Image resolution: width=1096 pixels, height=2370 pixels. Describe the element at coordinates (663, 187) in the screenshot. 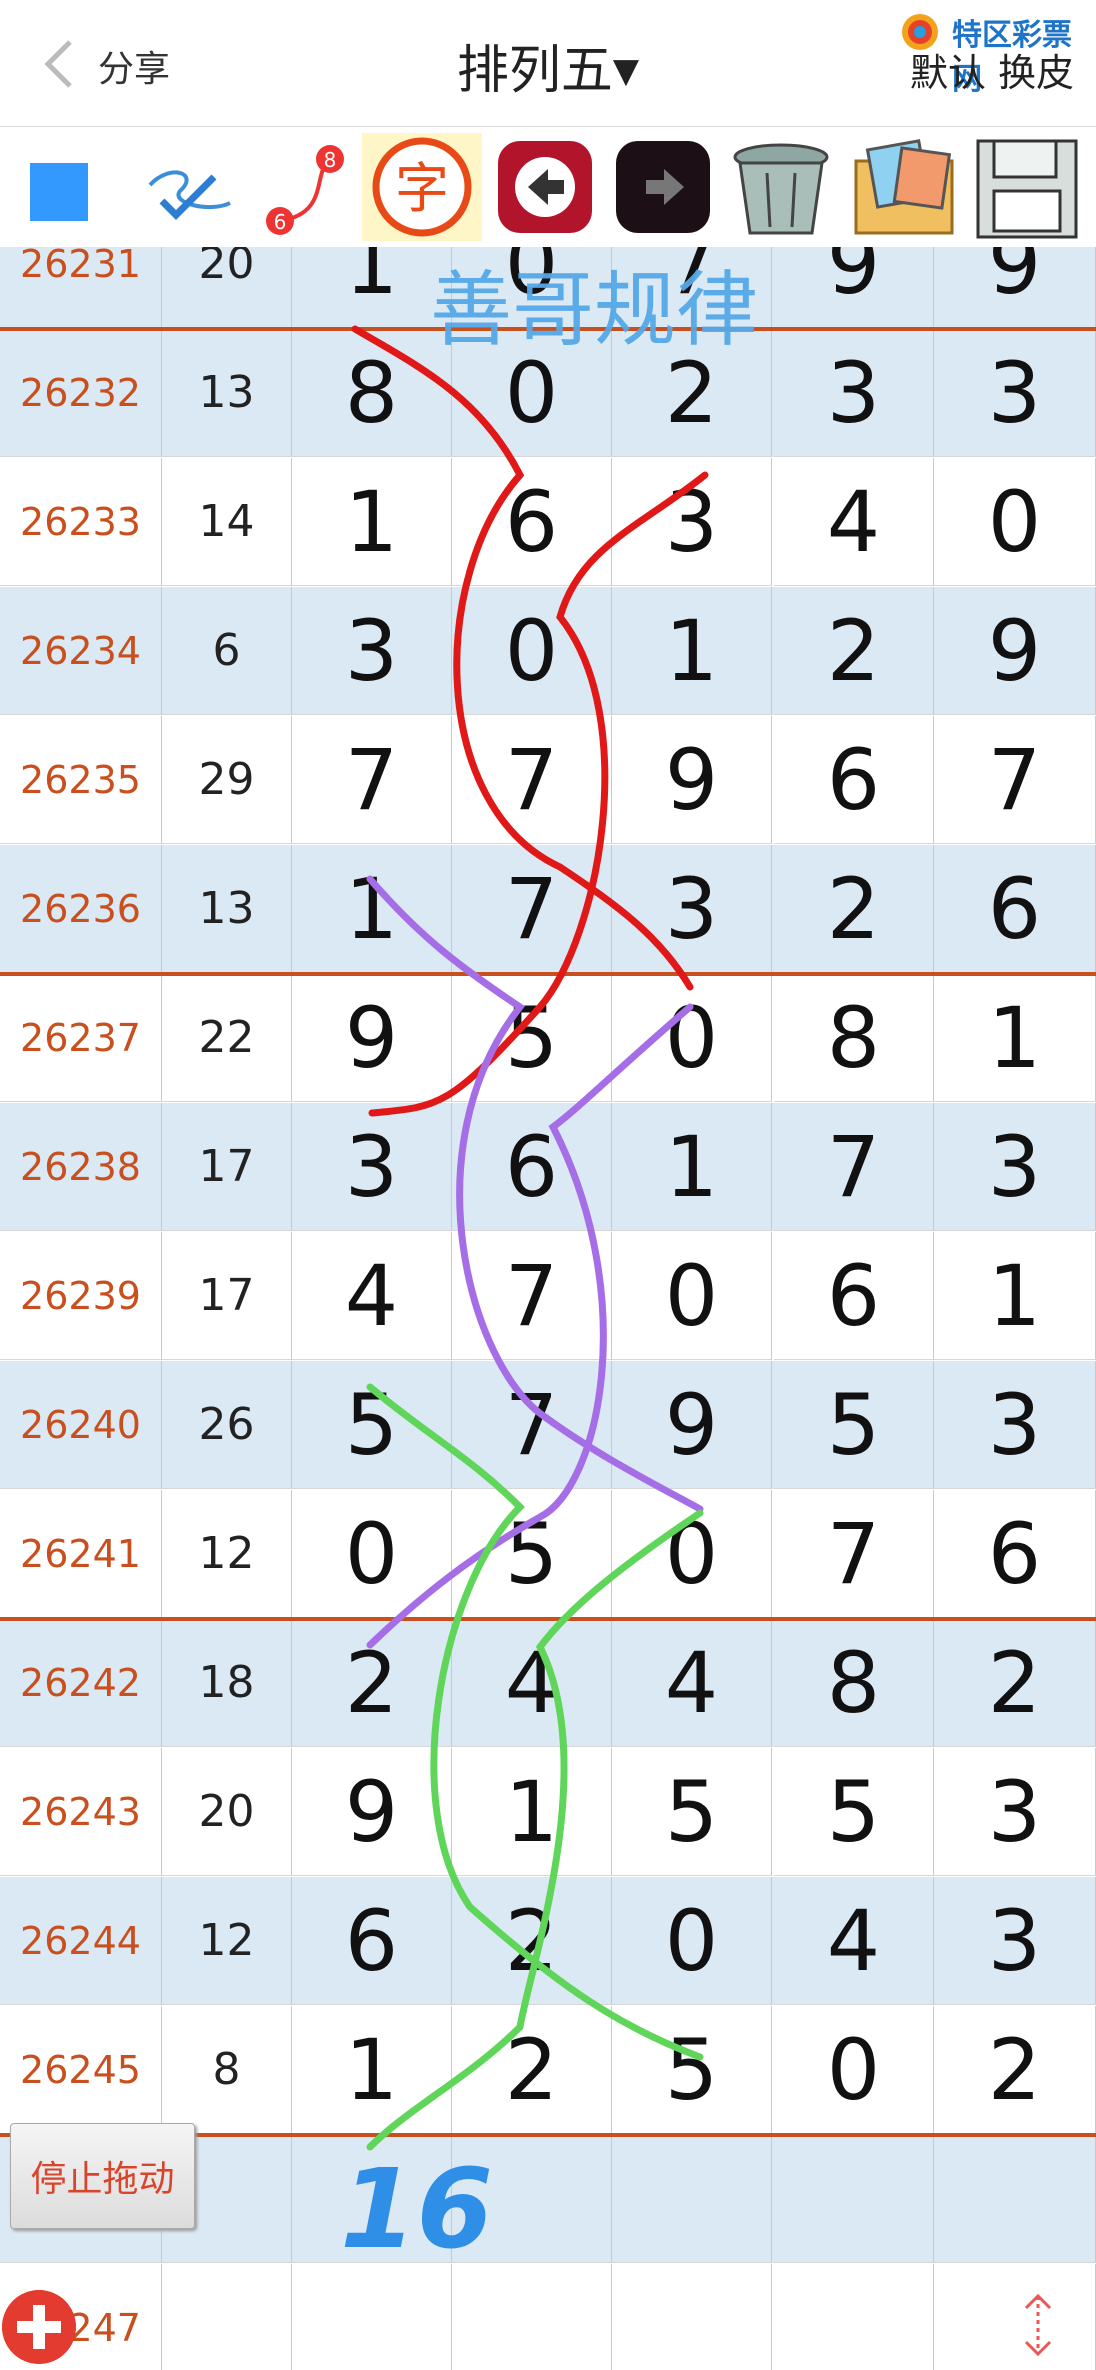

I see `redo-arrow-icon` at that location.